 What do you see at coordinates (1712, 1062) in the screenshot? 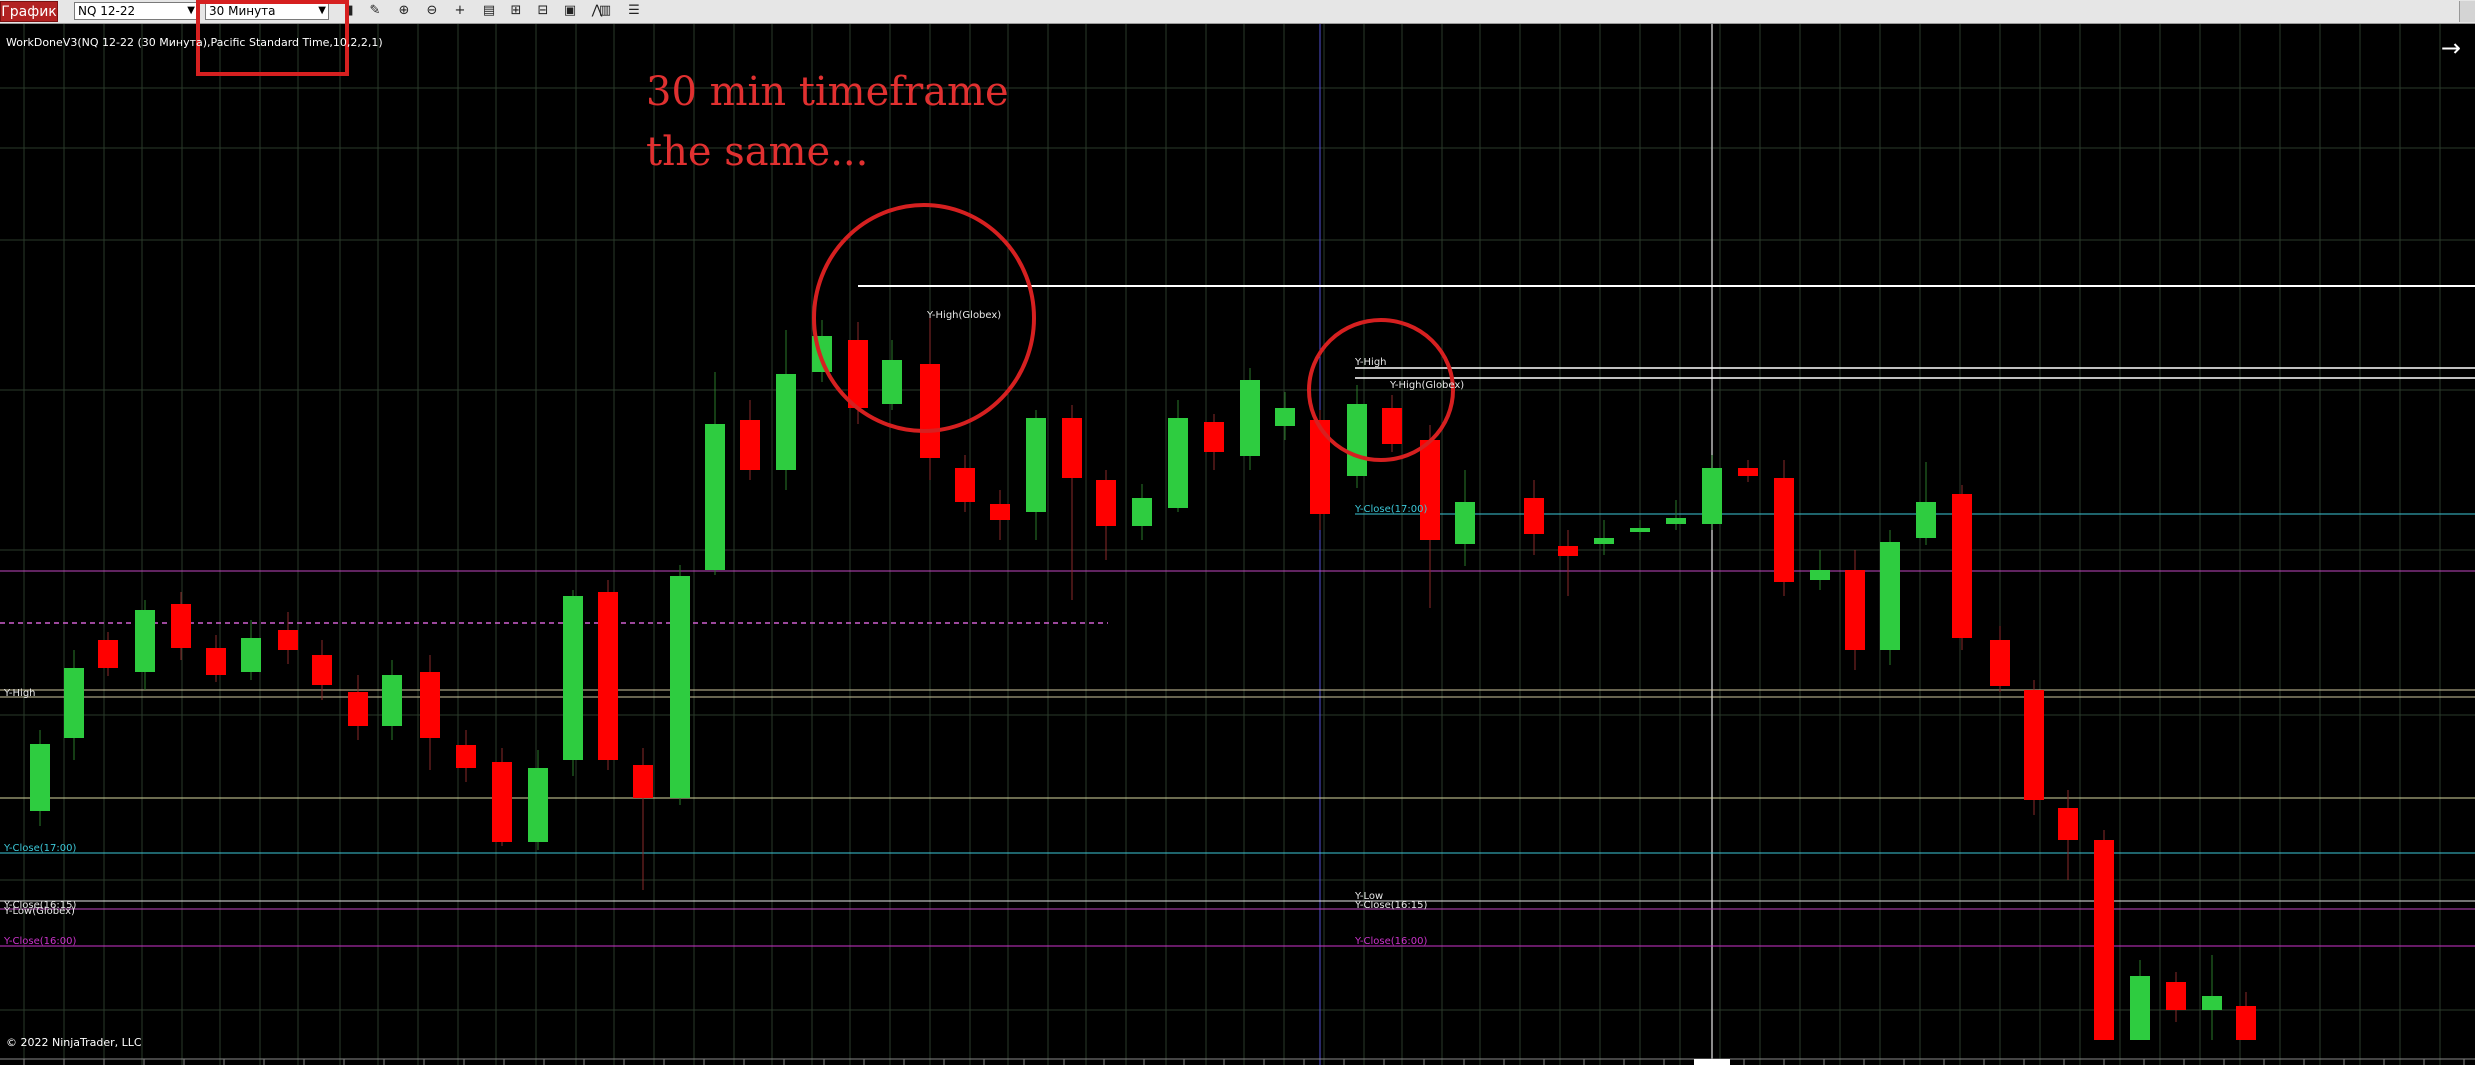
I see `time-axis-cursor-marker` at bounding box center [1712, 1062].